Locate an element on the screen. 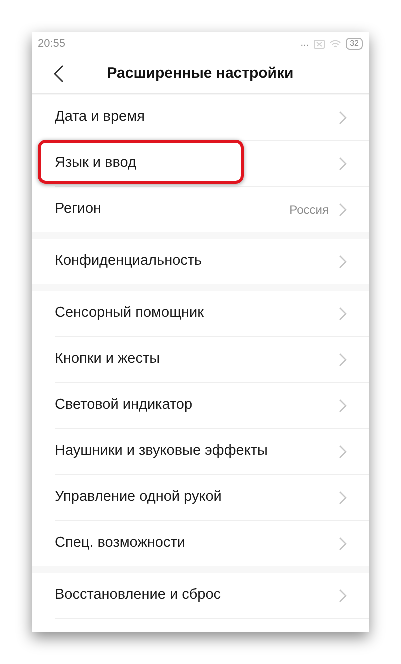 This screenshot has width=401, height=664. settings-row: Дата и время is located at coordinates (200, 117).